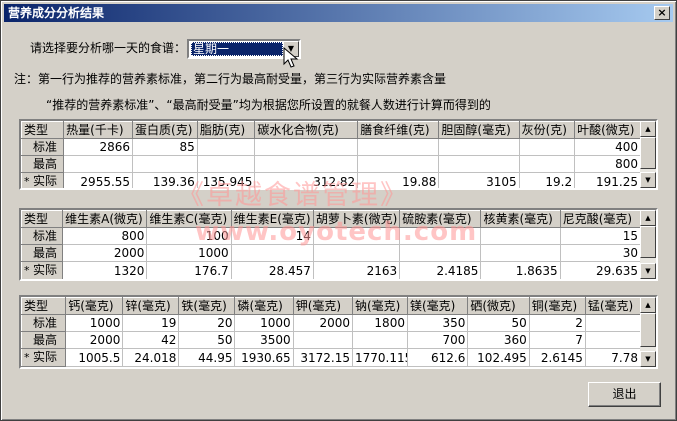 This screenshot has height=421, width=677. I want to click on table-row: 最高 2000 42 50 3500 700 360 7, so click(331, 340).